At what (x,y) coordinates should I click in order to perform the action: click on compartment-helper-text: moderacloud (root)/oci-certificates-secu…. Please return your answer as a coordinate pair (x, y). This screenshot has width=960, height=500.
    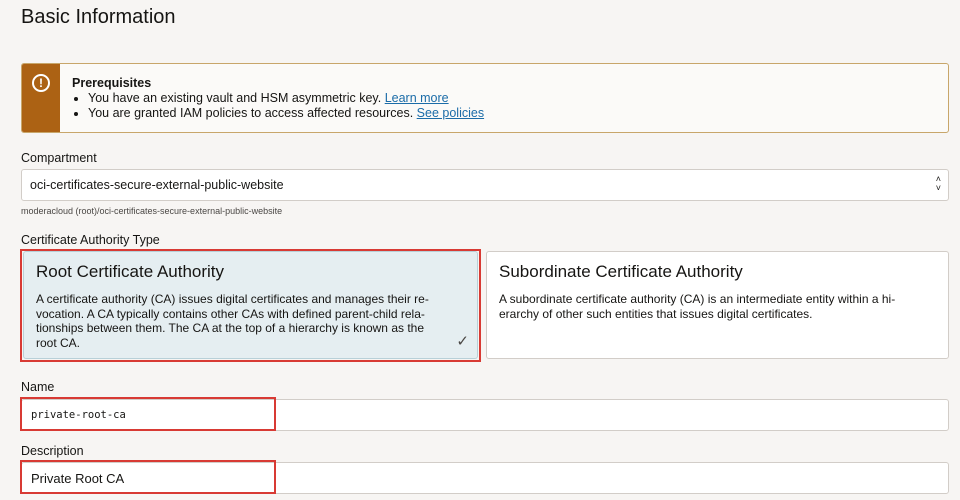
    Looking at the image, I should click on (152, 211).